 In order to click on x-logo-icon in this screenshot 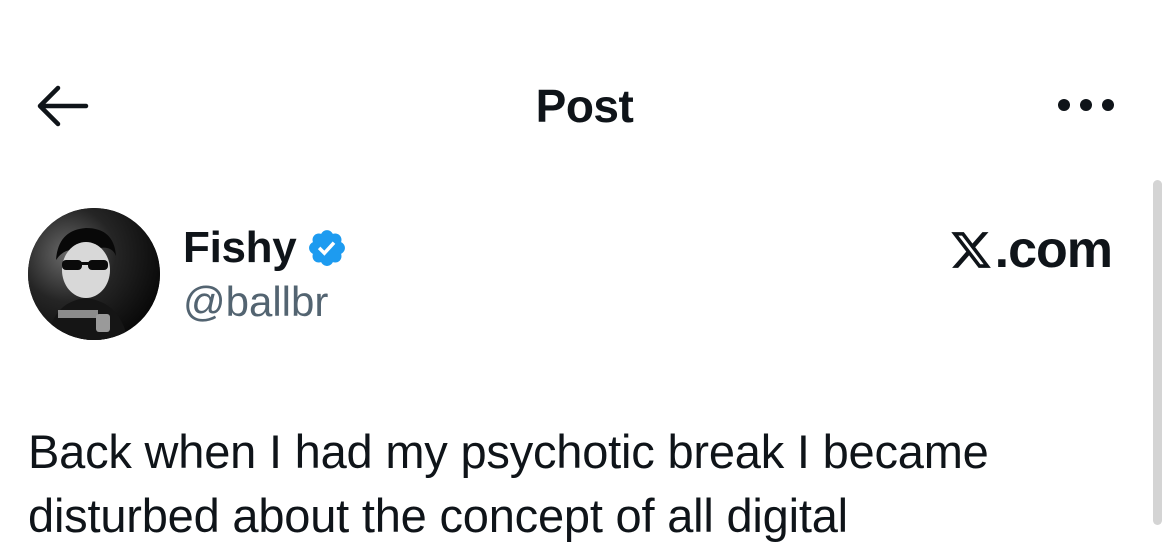, I will do `click(970, 250)`.